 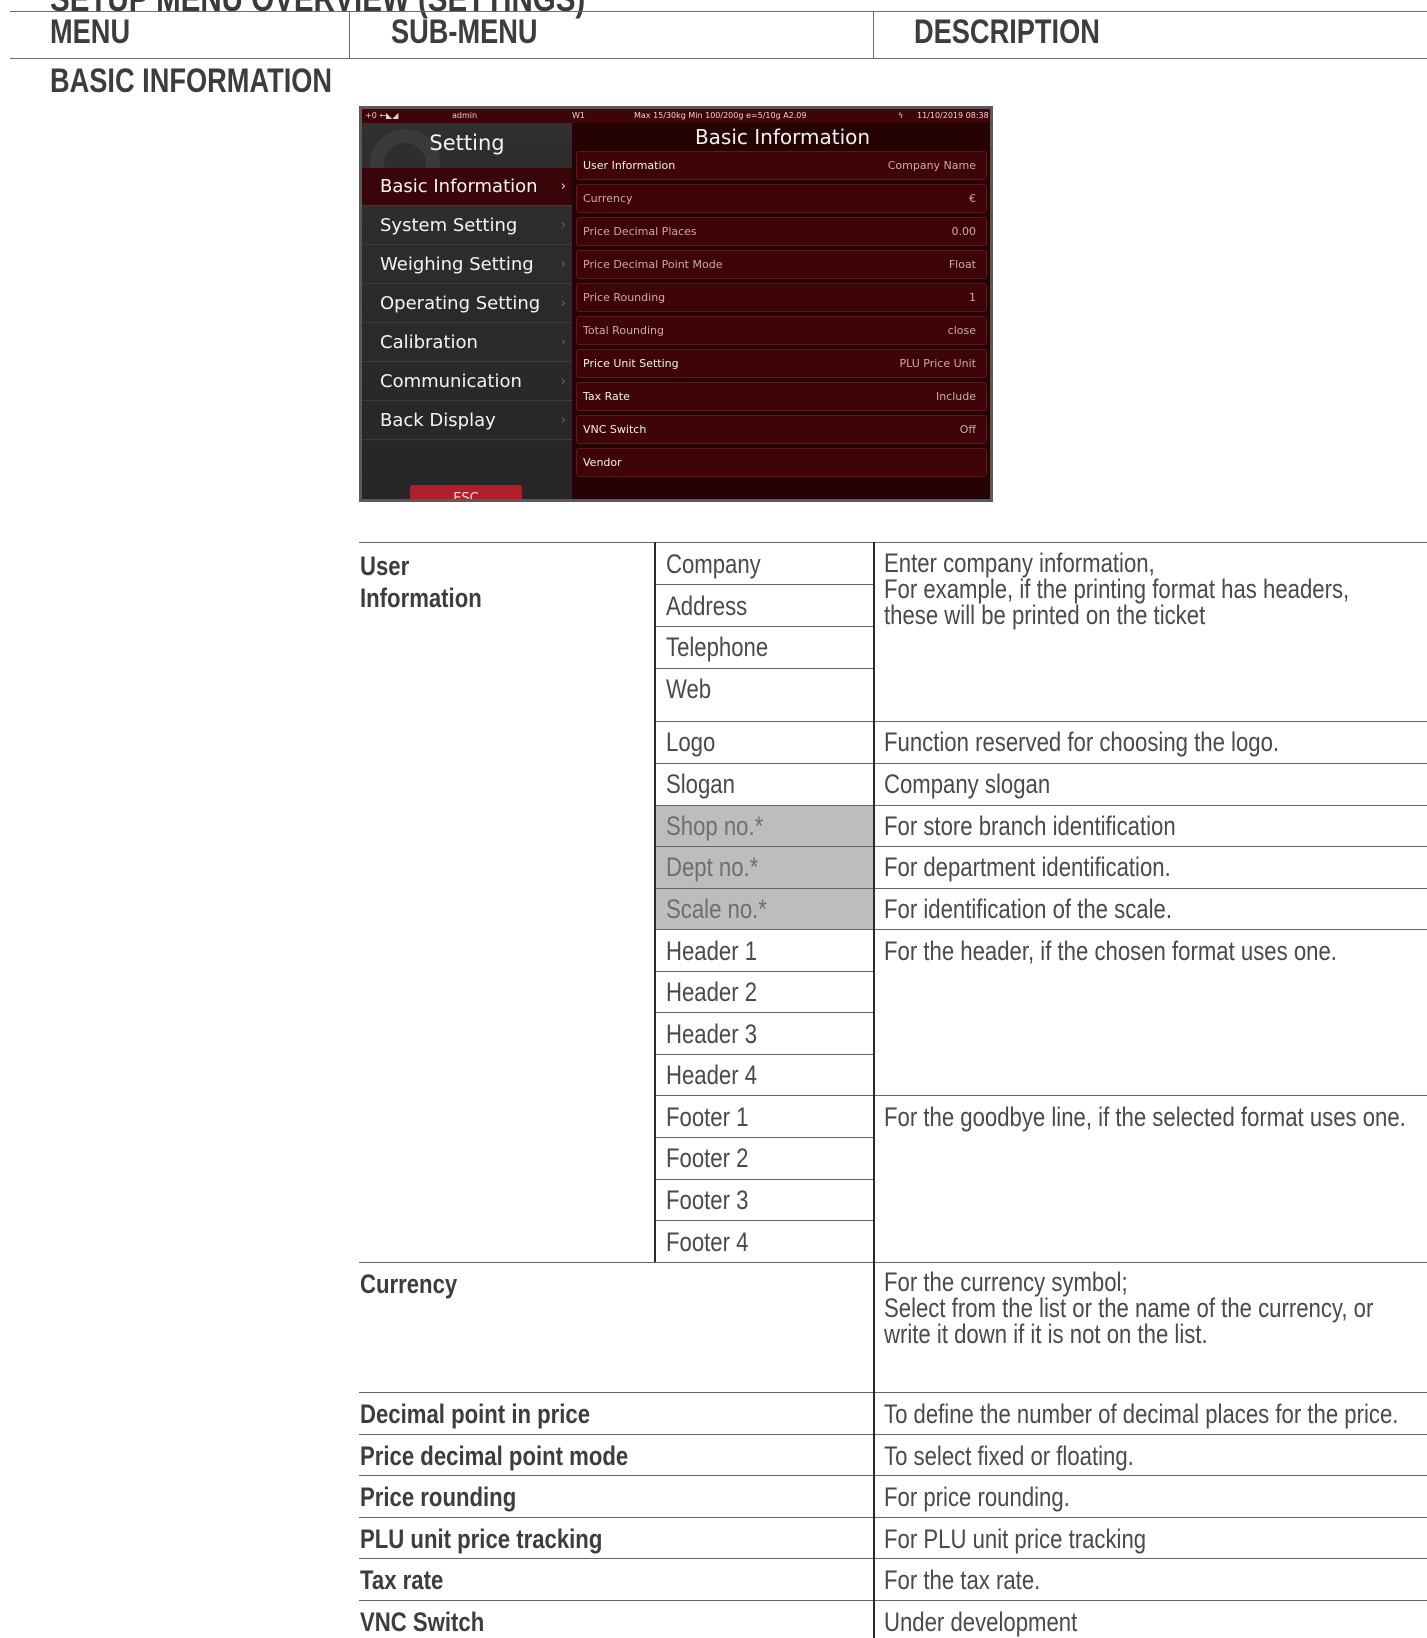 What do you see at coordinates (713, 564) in the screenshot?
I see `submenu-company: Company` at bounding box center [713, 564].